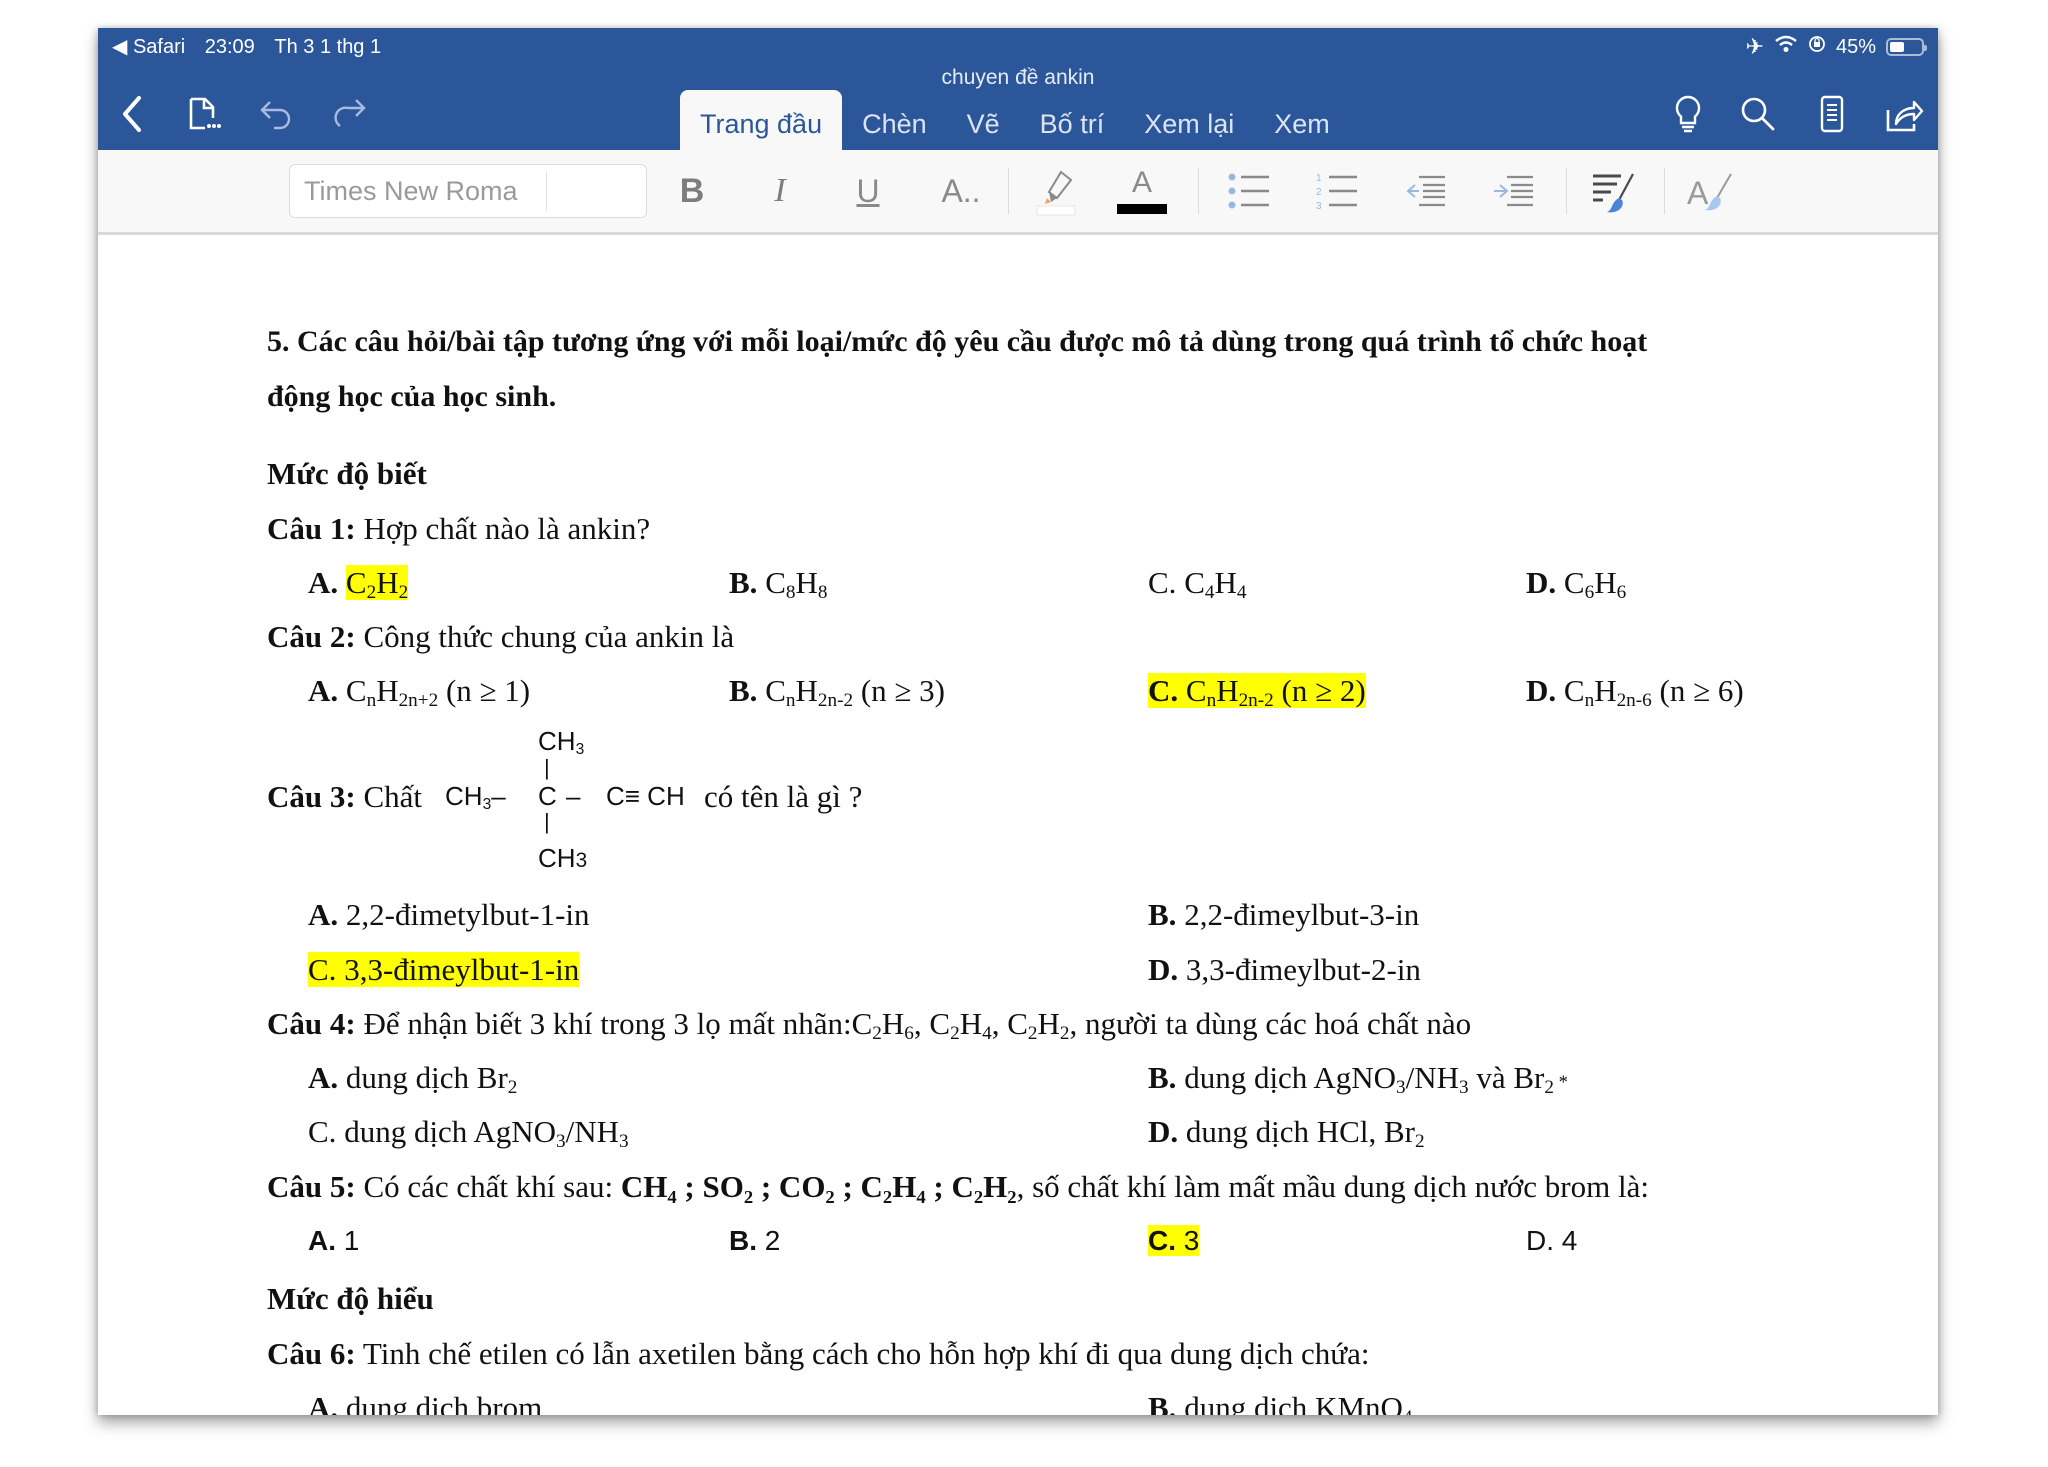 The width and height of the screenshot is (2048, 1467). I want to click on q2-option-c: C. CnH2n-2 (n ≥ 2), so click(1257, 692).